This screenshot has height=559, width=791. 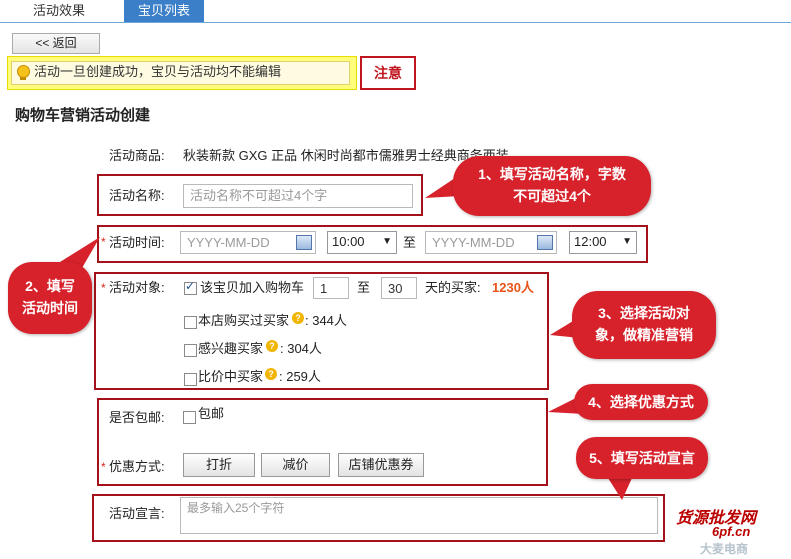 I want to click on callout-discount: 4、选择优惠方式, so click(x=641, y=402).